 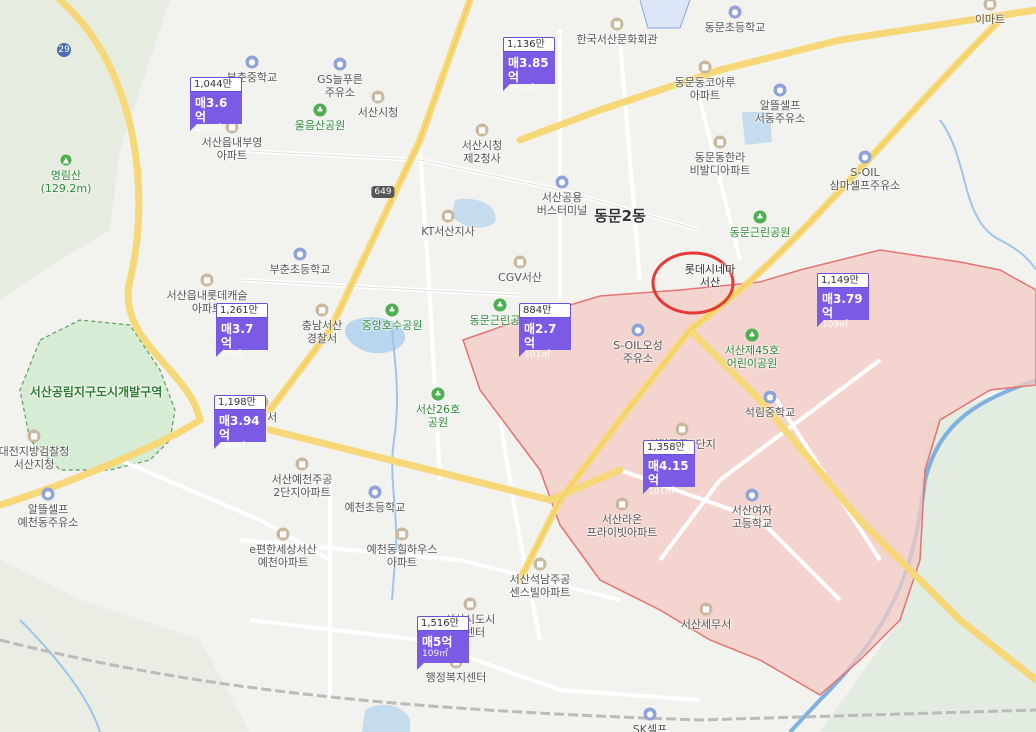 What do you see at coordinates (735, 27) in the screenshot?
I see `place-label: 동문초등학교` at bounding box center [735, 27].